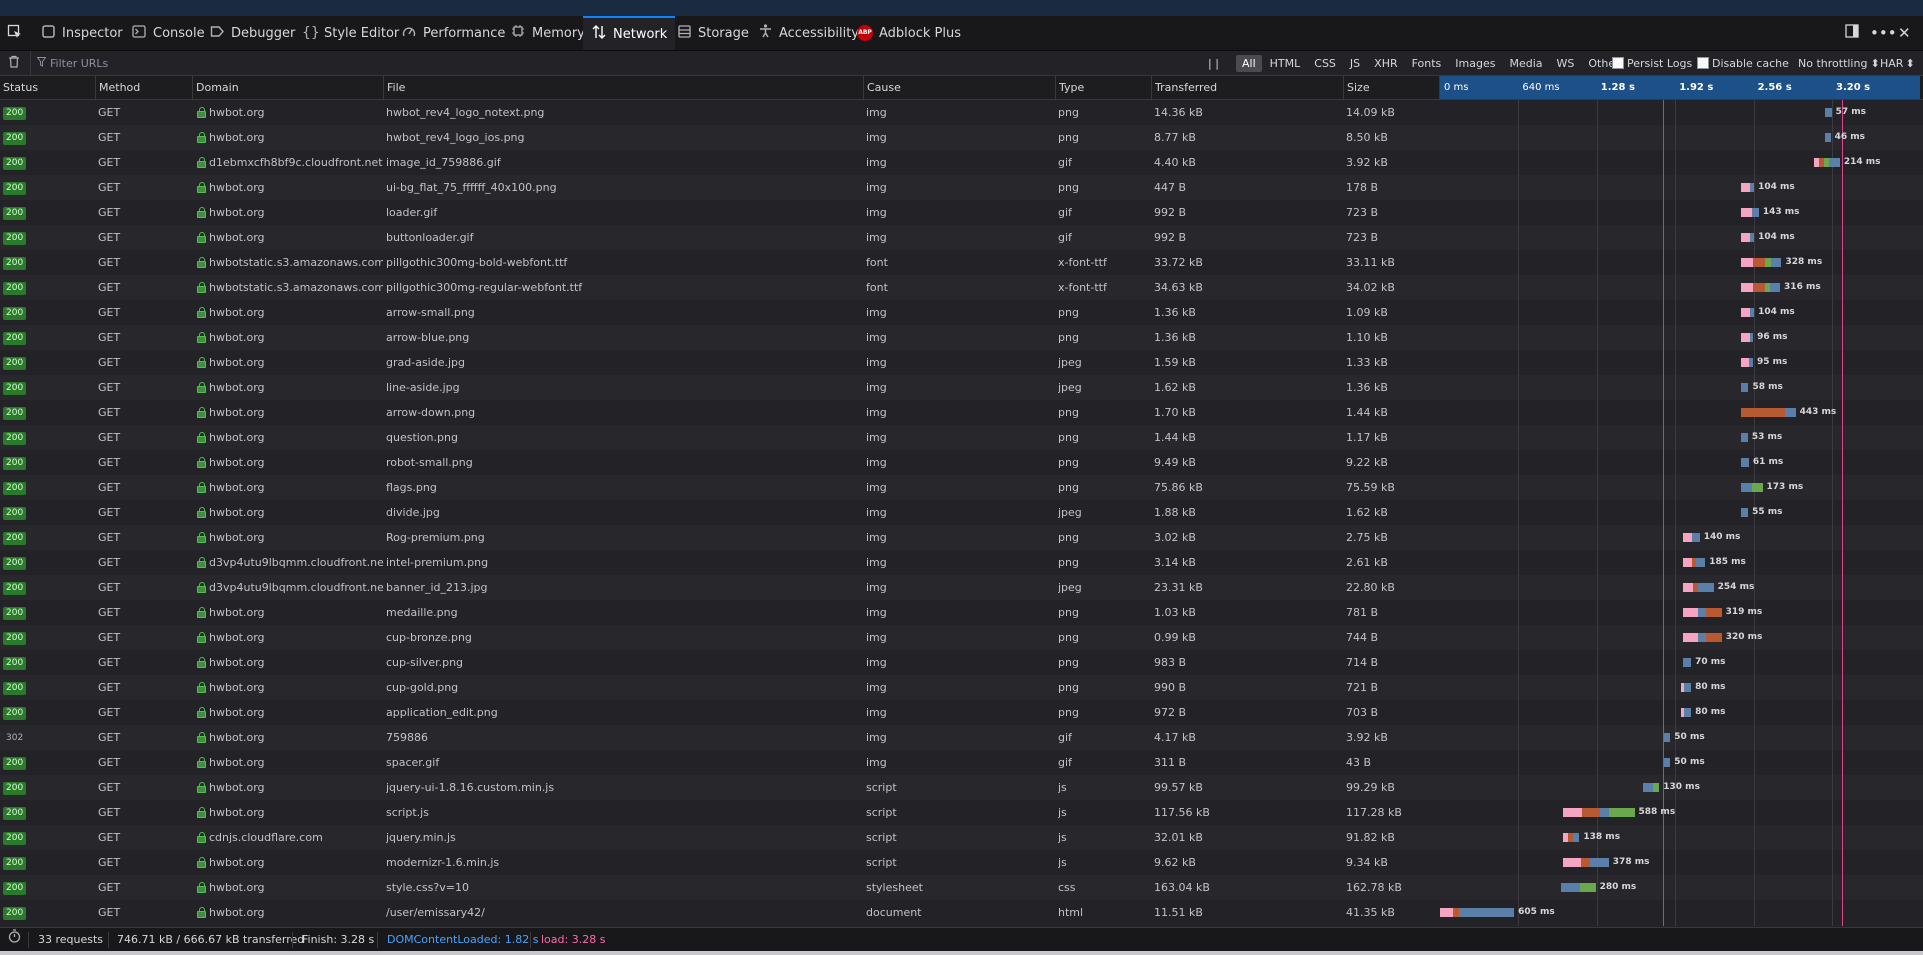  Describe the element at coordinates (1680, 87) in the screenshot. I see `column-header-waterfall: 0 ms 640 ms 1.28 s 1.92 s 2.56 s 3.20 s` at that location.